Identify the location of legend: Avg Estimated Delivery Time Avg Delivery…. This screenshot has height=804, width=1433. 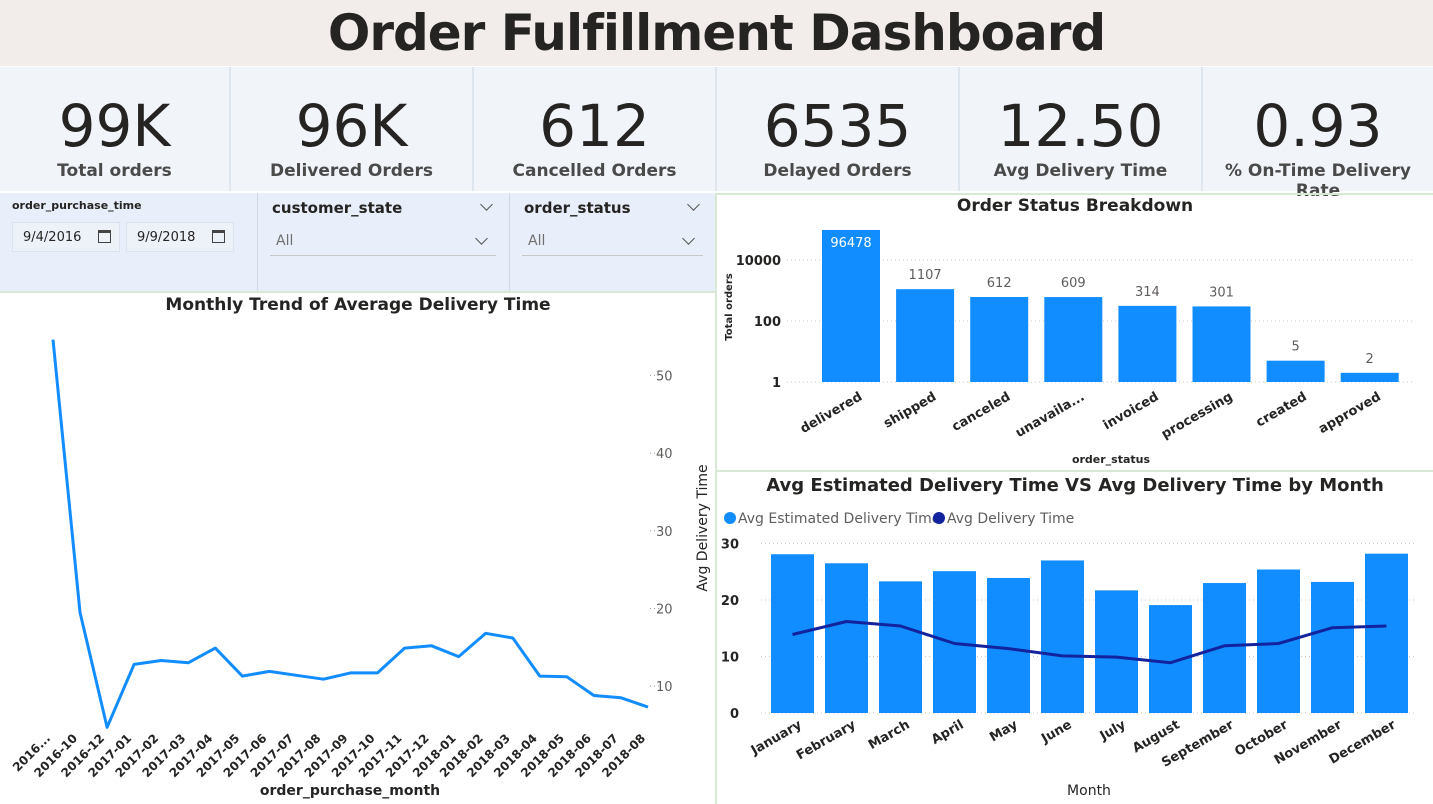
(899, 519).